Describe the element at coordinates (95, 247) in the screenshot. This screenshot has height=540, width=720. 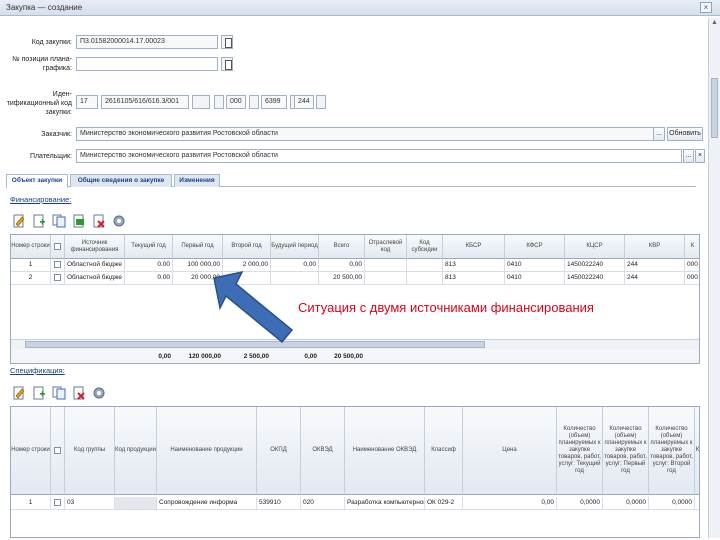
I see `col-header: Источник финансирования` at that location.